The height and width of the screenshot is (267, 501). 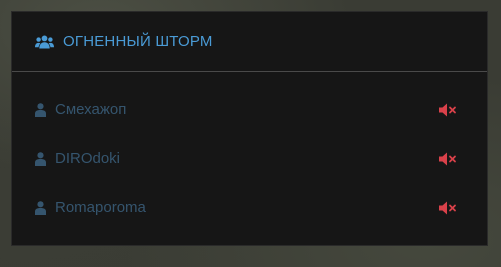 I want to click on users-icon, so click(x=44, y=42).